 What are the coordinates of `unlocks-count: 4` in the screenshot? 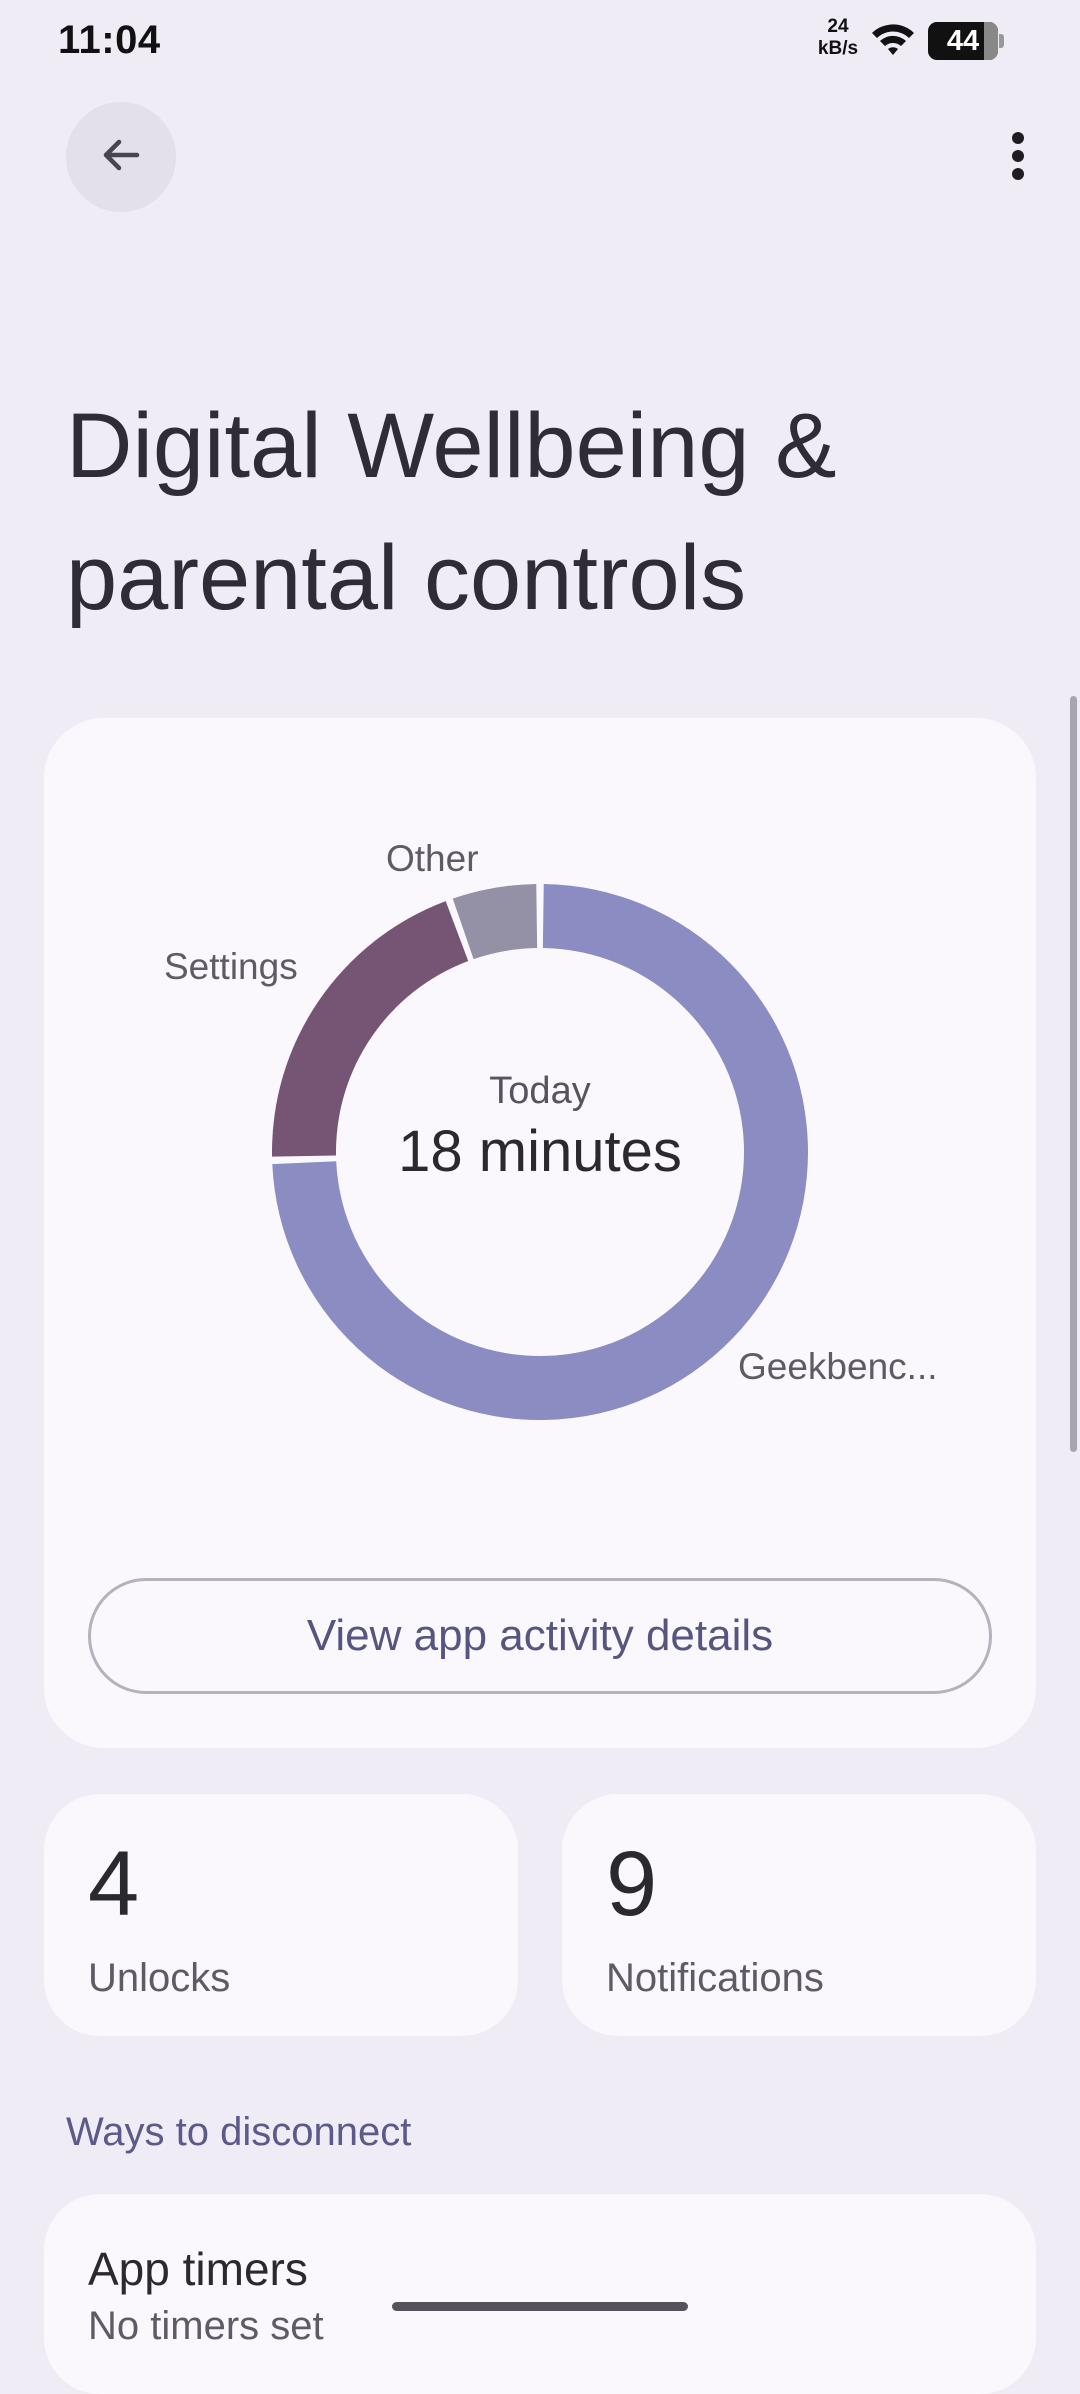 It's located at (114, 1884).